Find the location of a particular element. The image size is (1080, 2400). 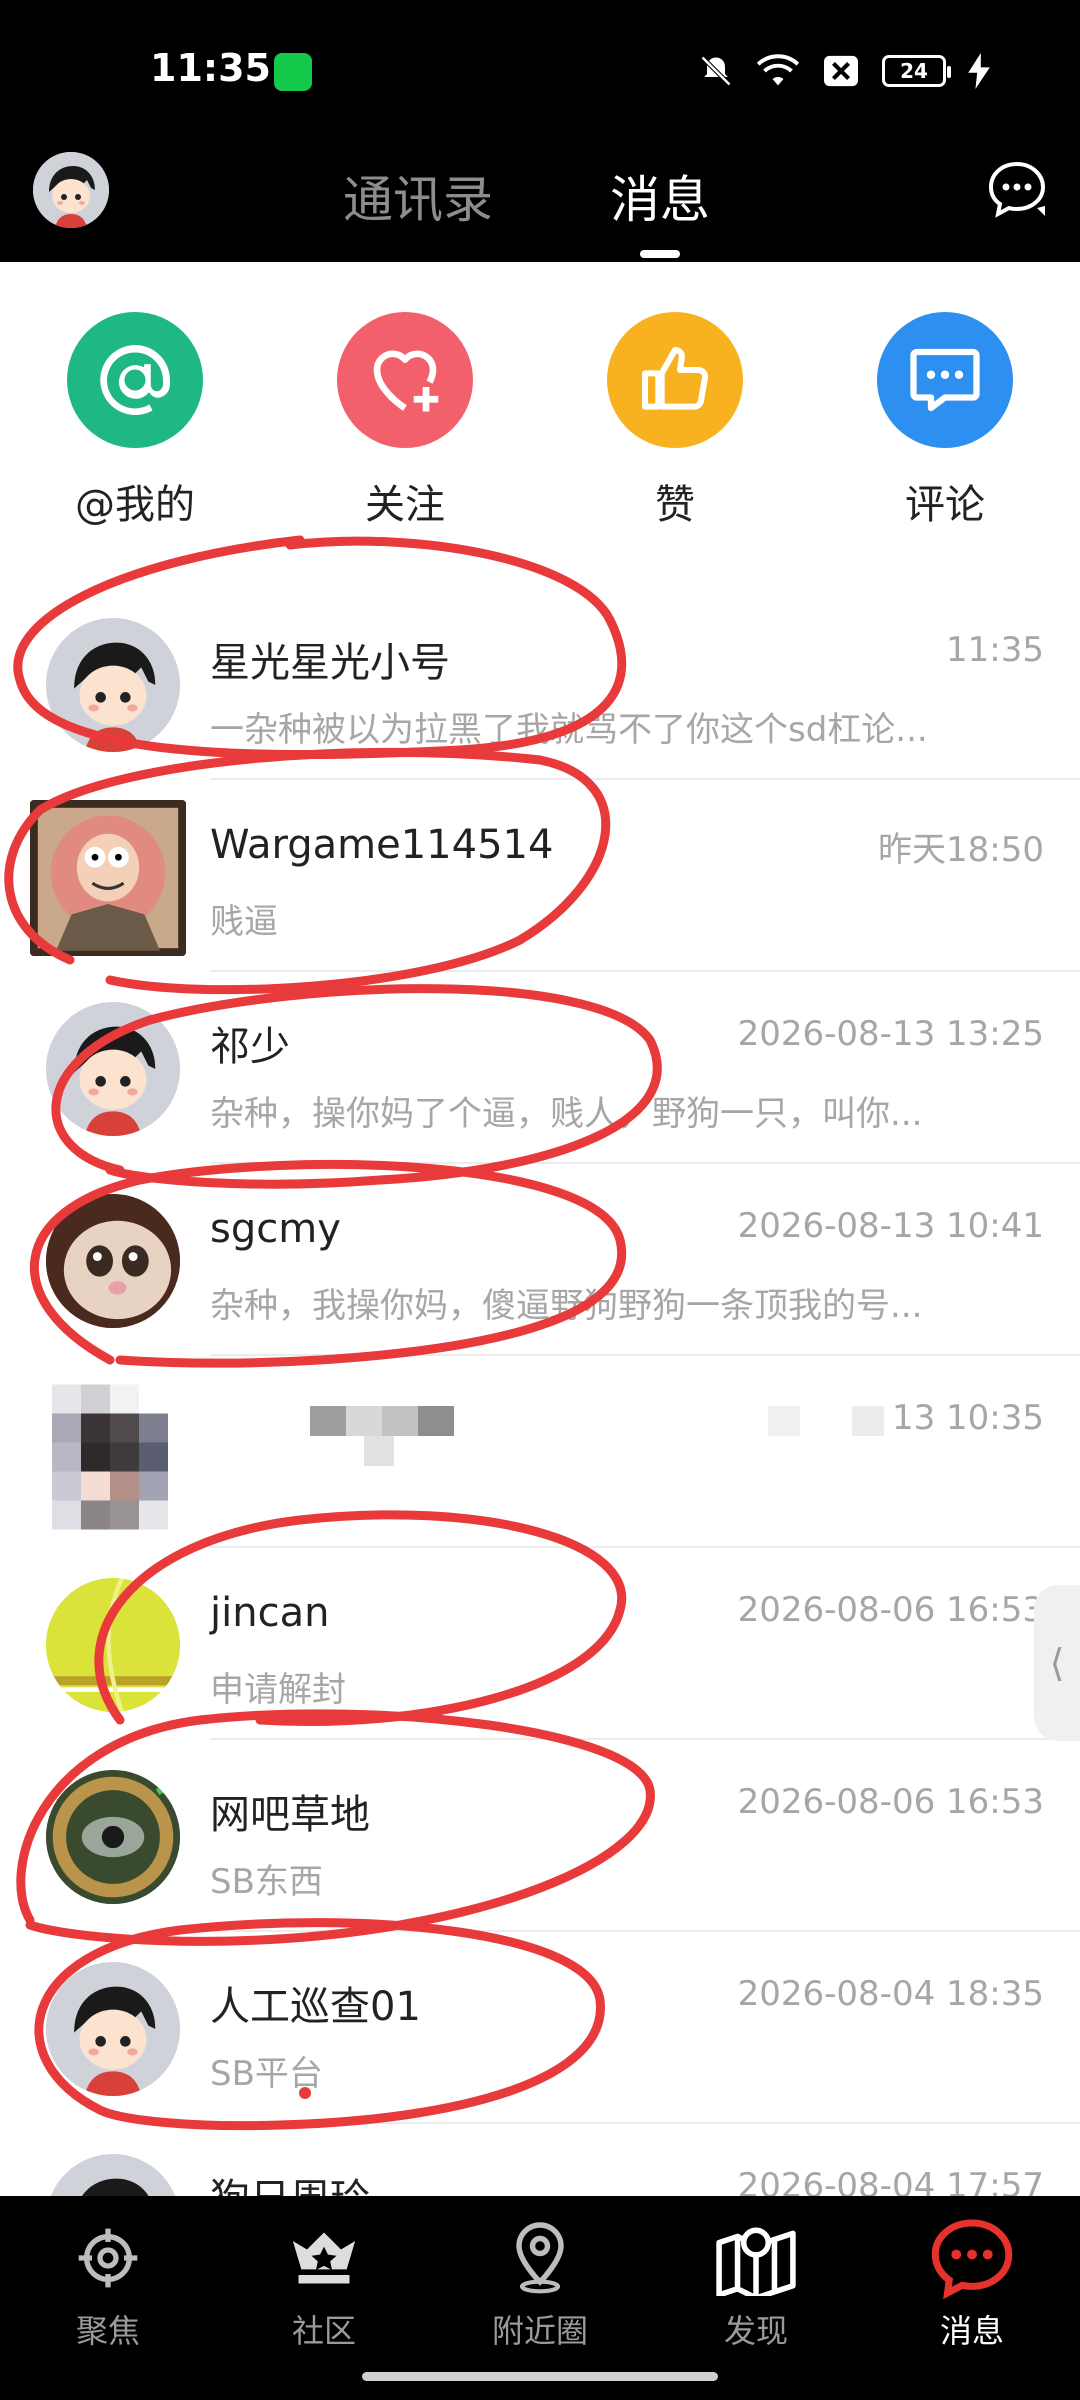

contact-name: jincan is located at coordinates (270, 1613).